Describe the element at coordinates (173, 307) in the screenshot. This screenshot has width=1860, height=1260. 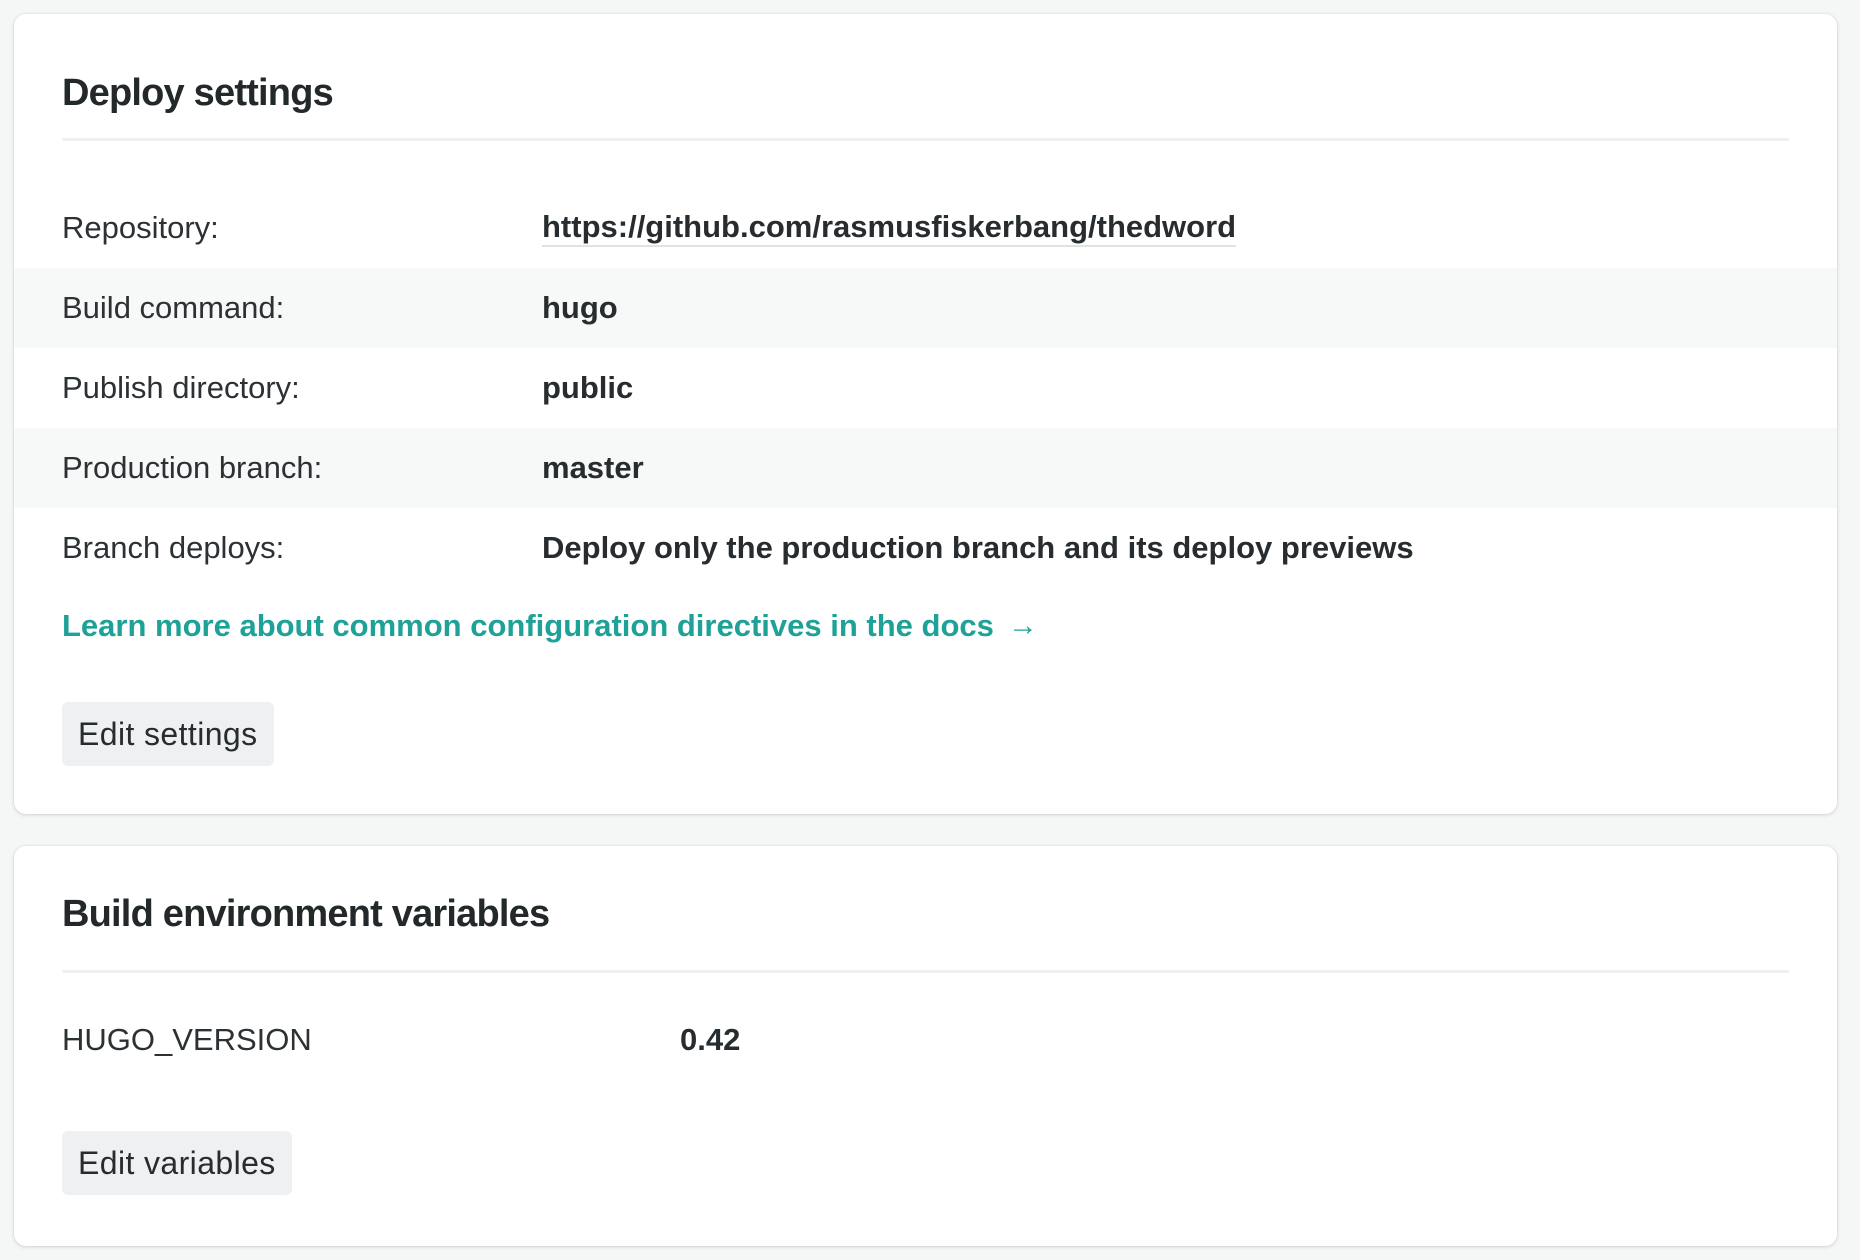
I see `setting-label: Build command:` at that location.